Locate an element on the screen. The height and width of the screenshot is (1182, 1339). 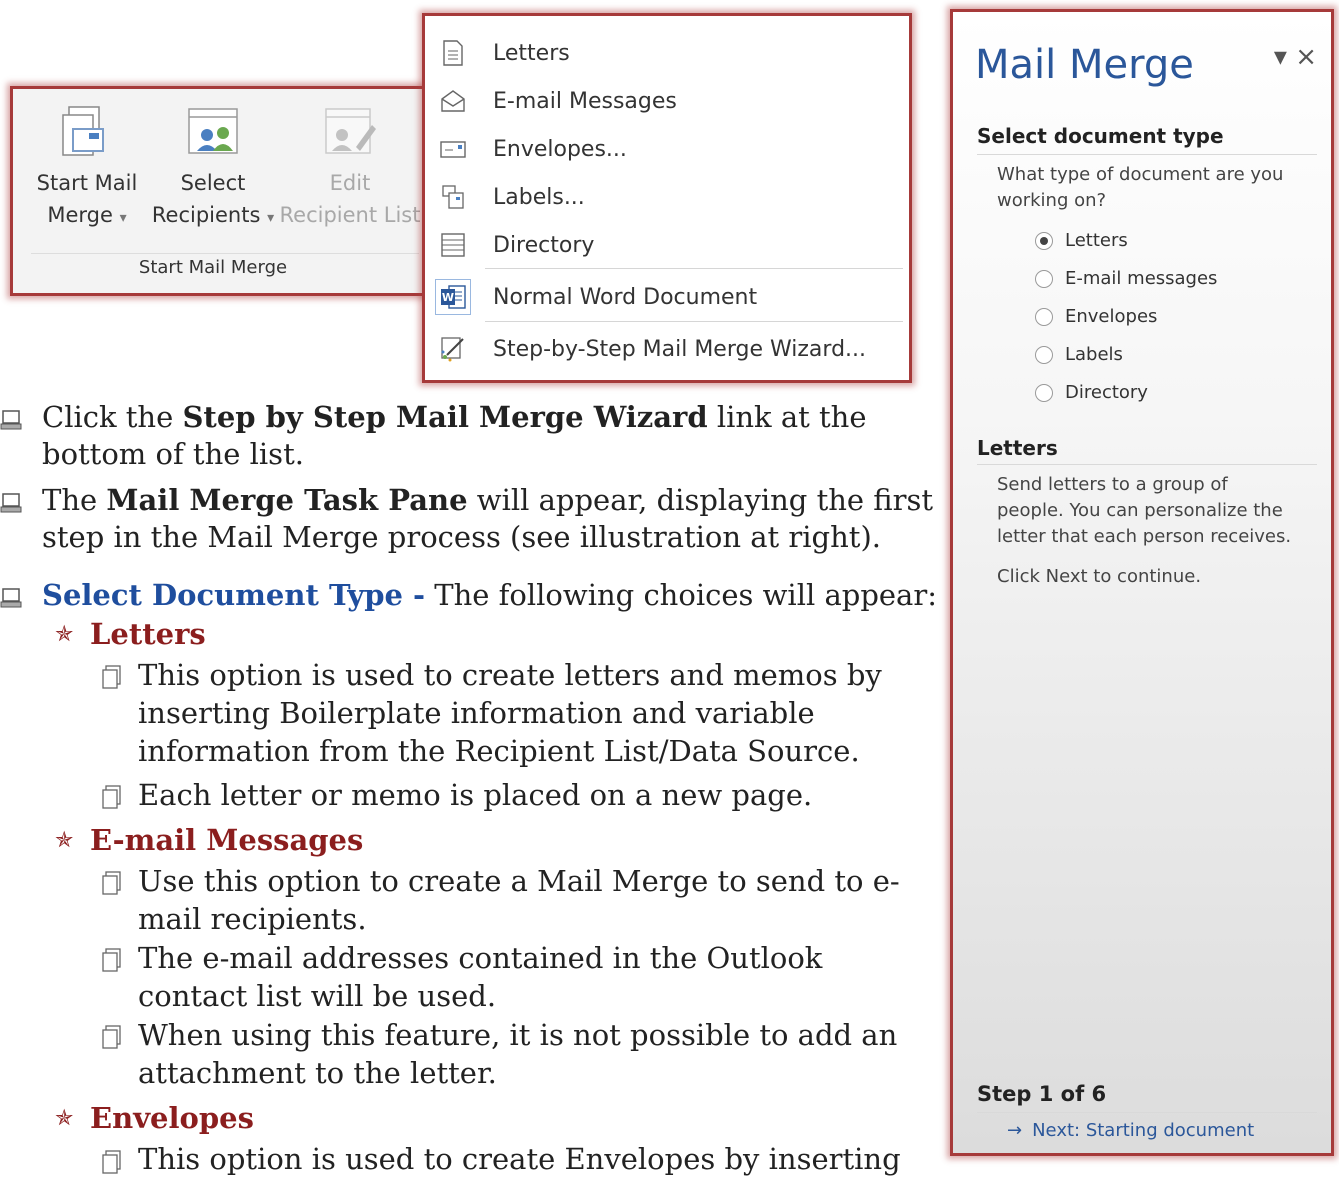
word-icon: W is located at coordinates (453, 297).